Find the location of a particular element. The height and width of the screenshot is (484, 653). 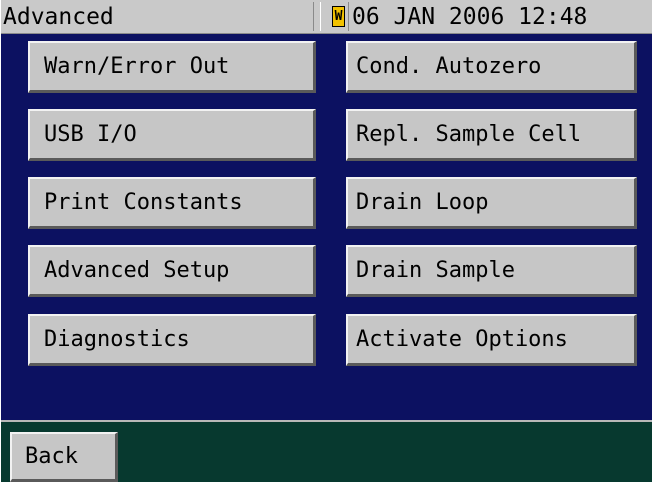

diagnostics-button: Diagnostics is located at coordinates (172, 340).